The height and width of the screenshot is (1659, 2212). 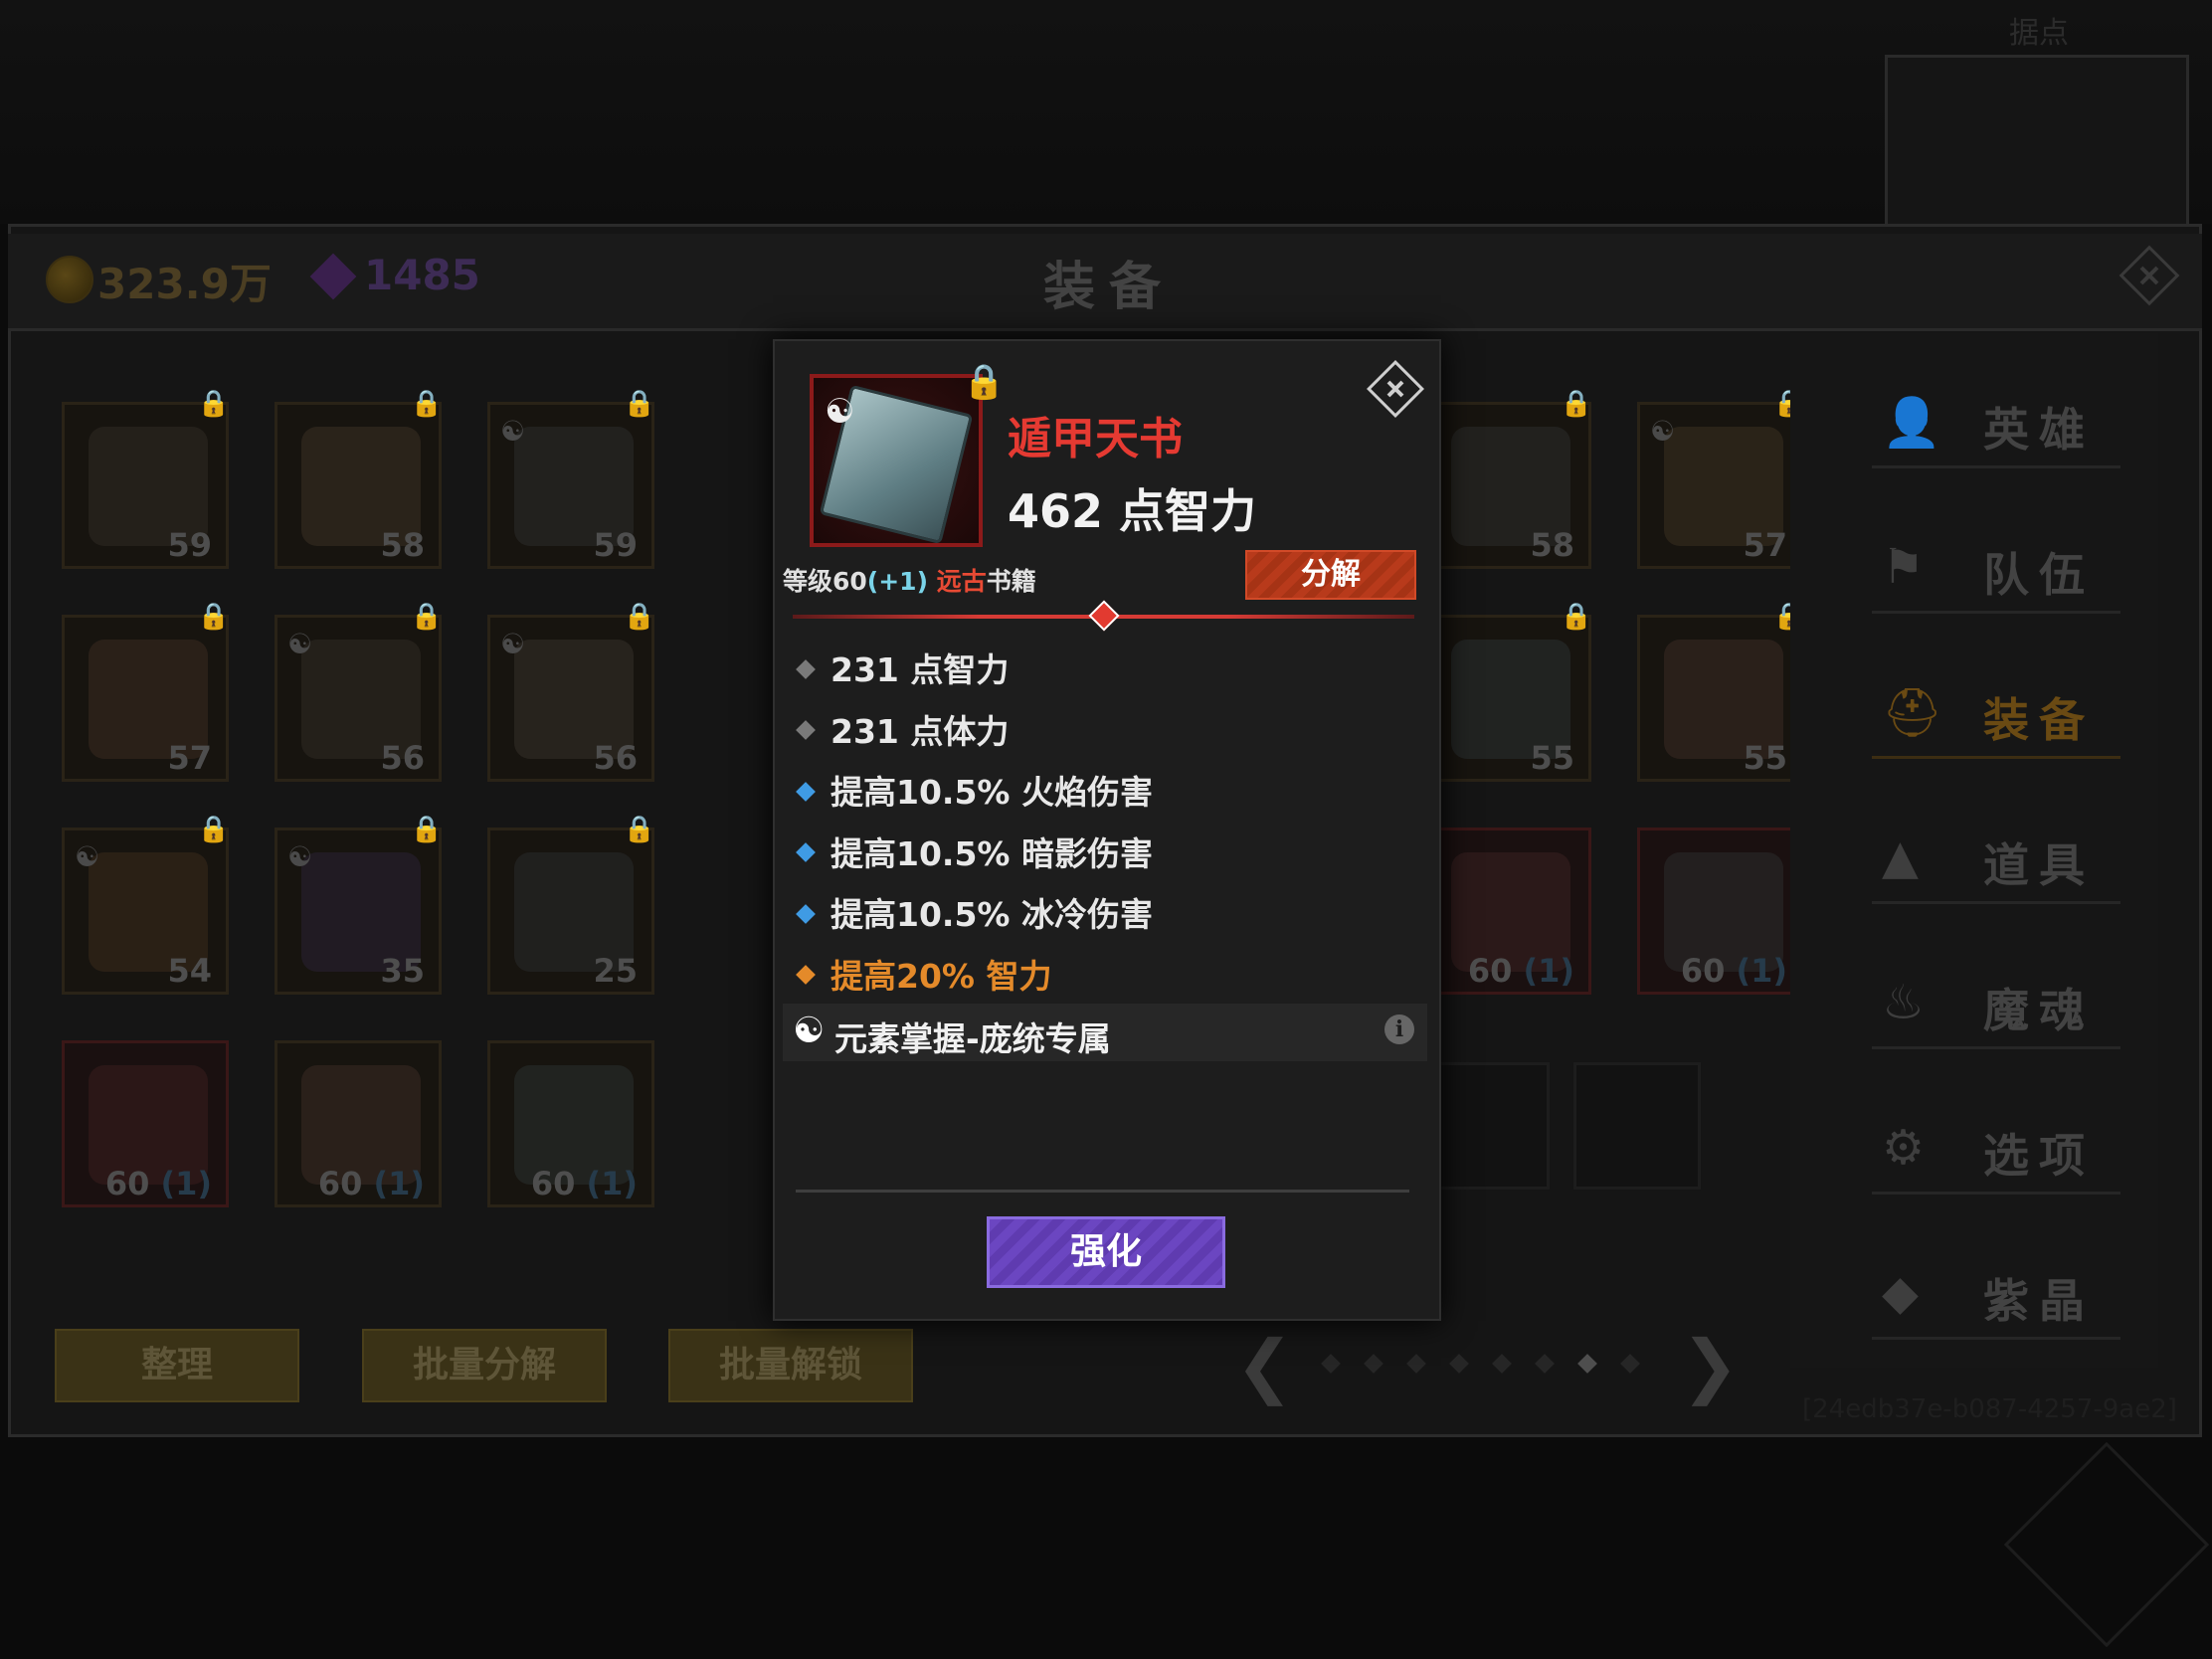 I want to click on sidebar-item-5: ♨ 魔魂, so click(x=1996, y=1005).